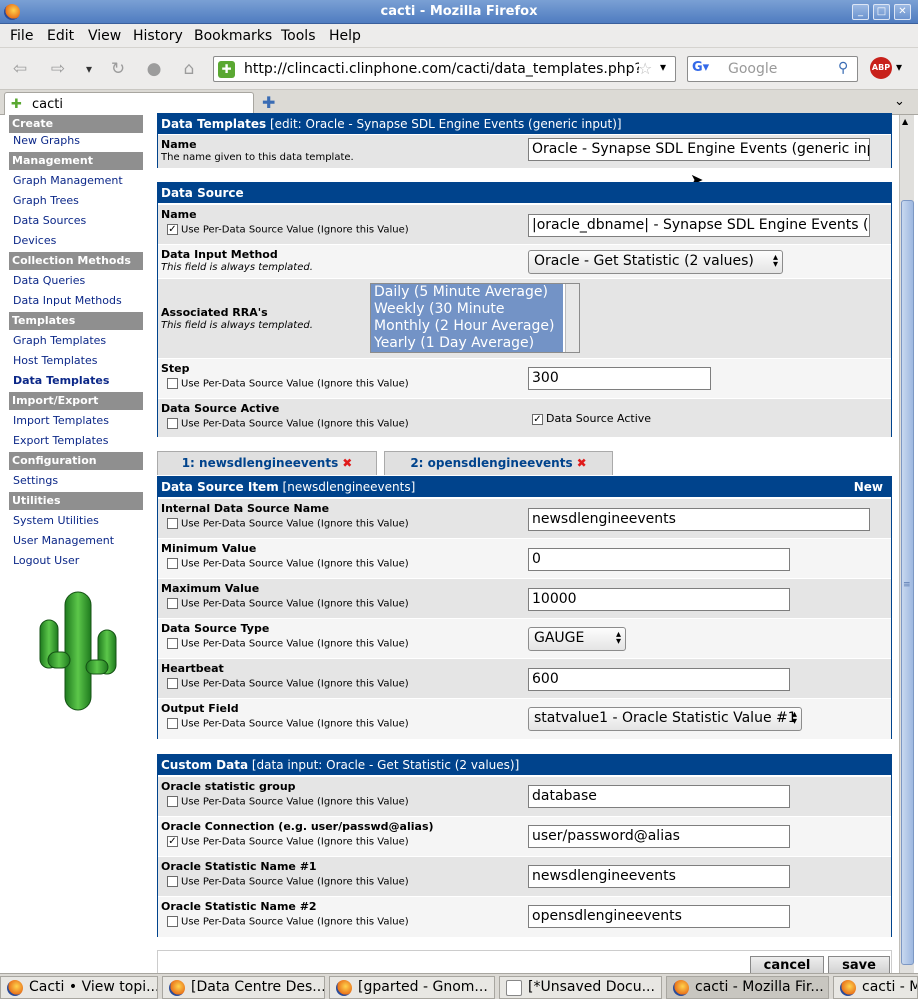 The height and width of the screenshot is (999, 918). What do you see at coordinates (467, 343) in the screenshot?
I see `rra-option: Yearly (1 Day Average)` at bounding box center [467, 343].